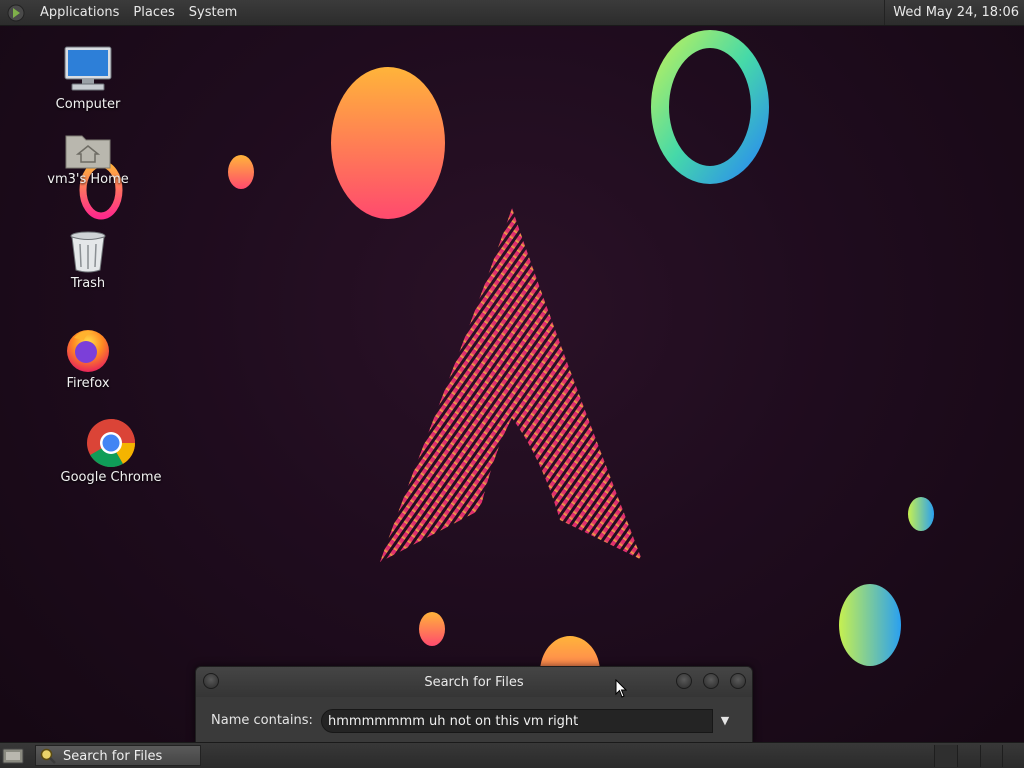  Describe the element at coordinates (738, 681) in the screenshot. I see `close-button` at that location.